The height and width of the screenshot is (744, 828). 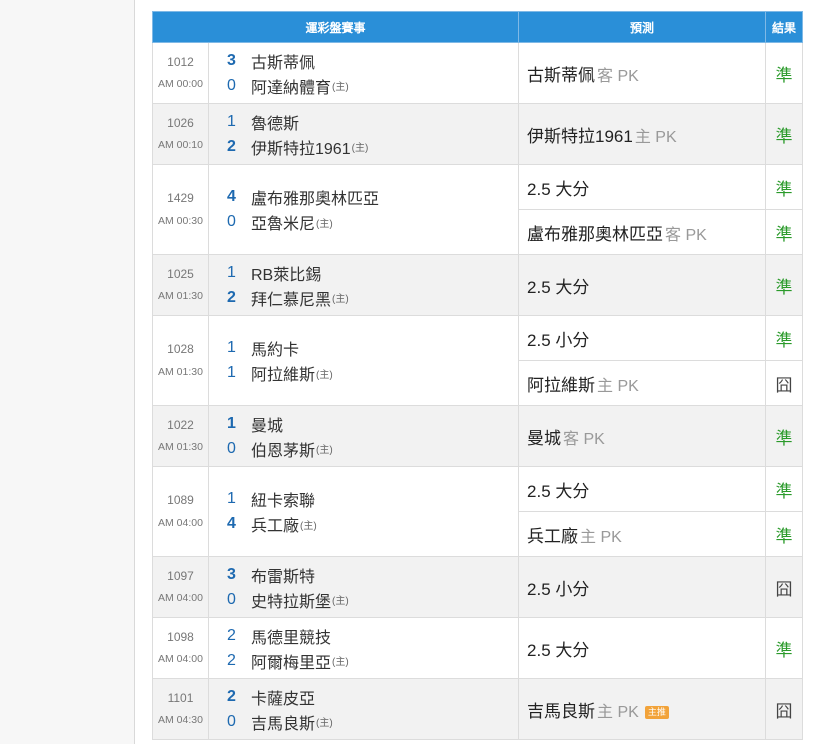 I want to click on teams-cell: 1 魯德斯 2 伊斯特拉1961 (主), so click(x=363, y=134).